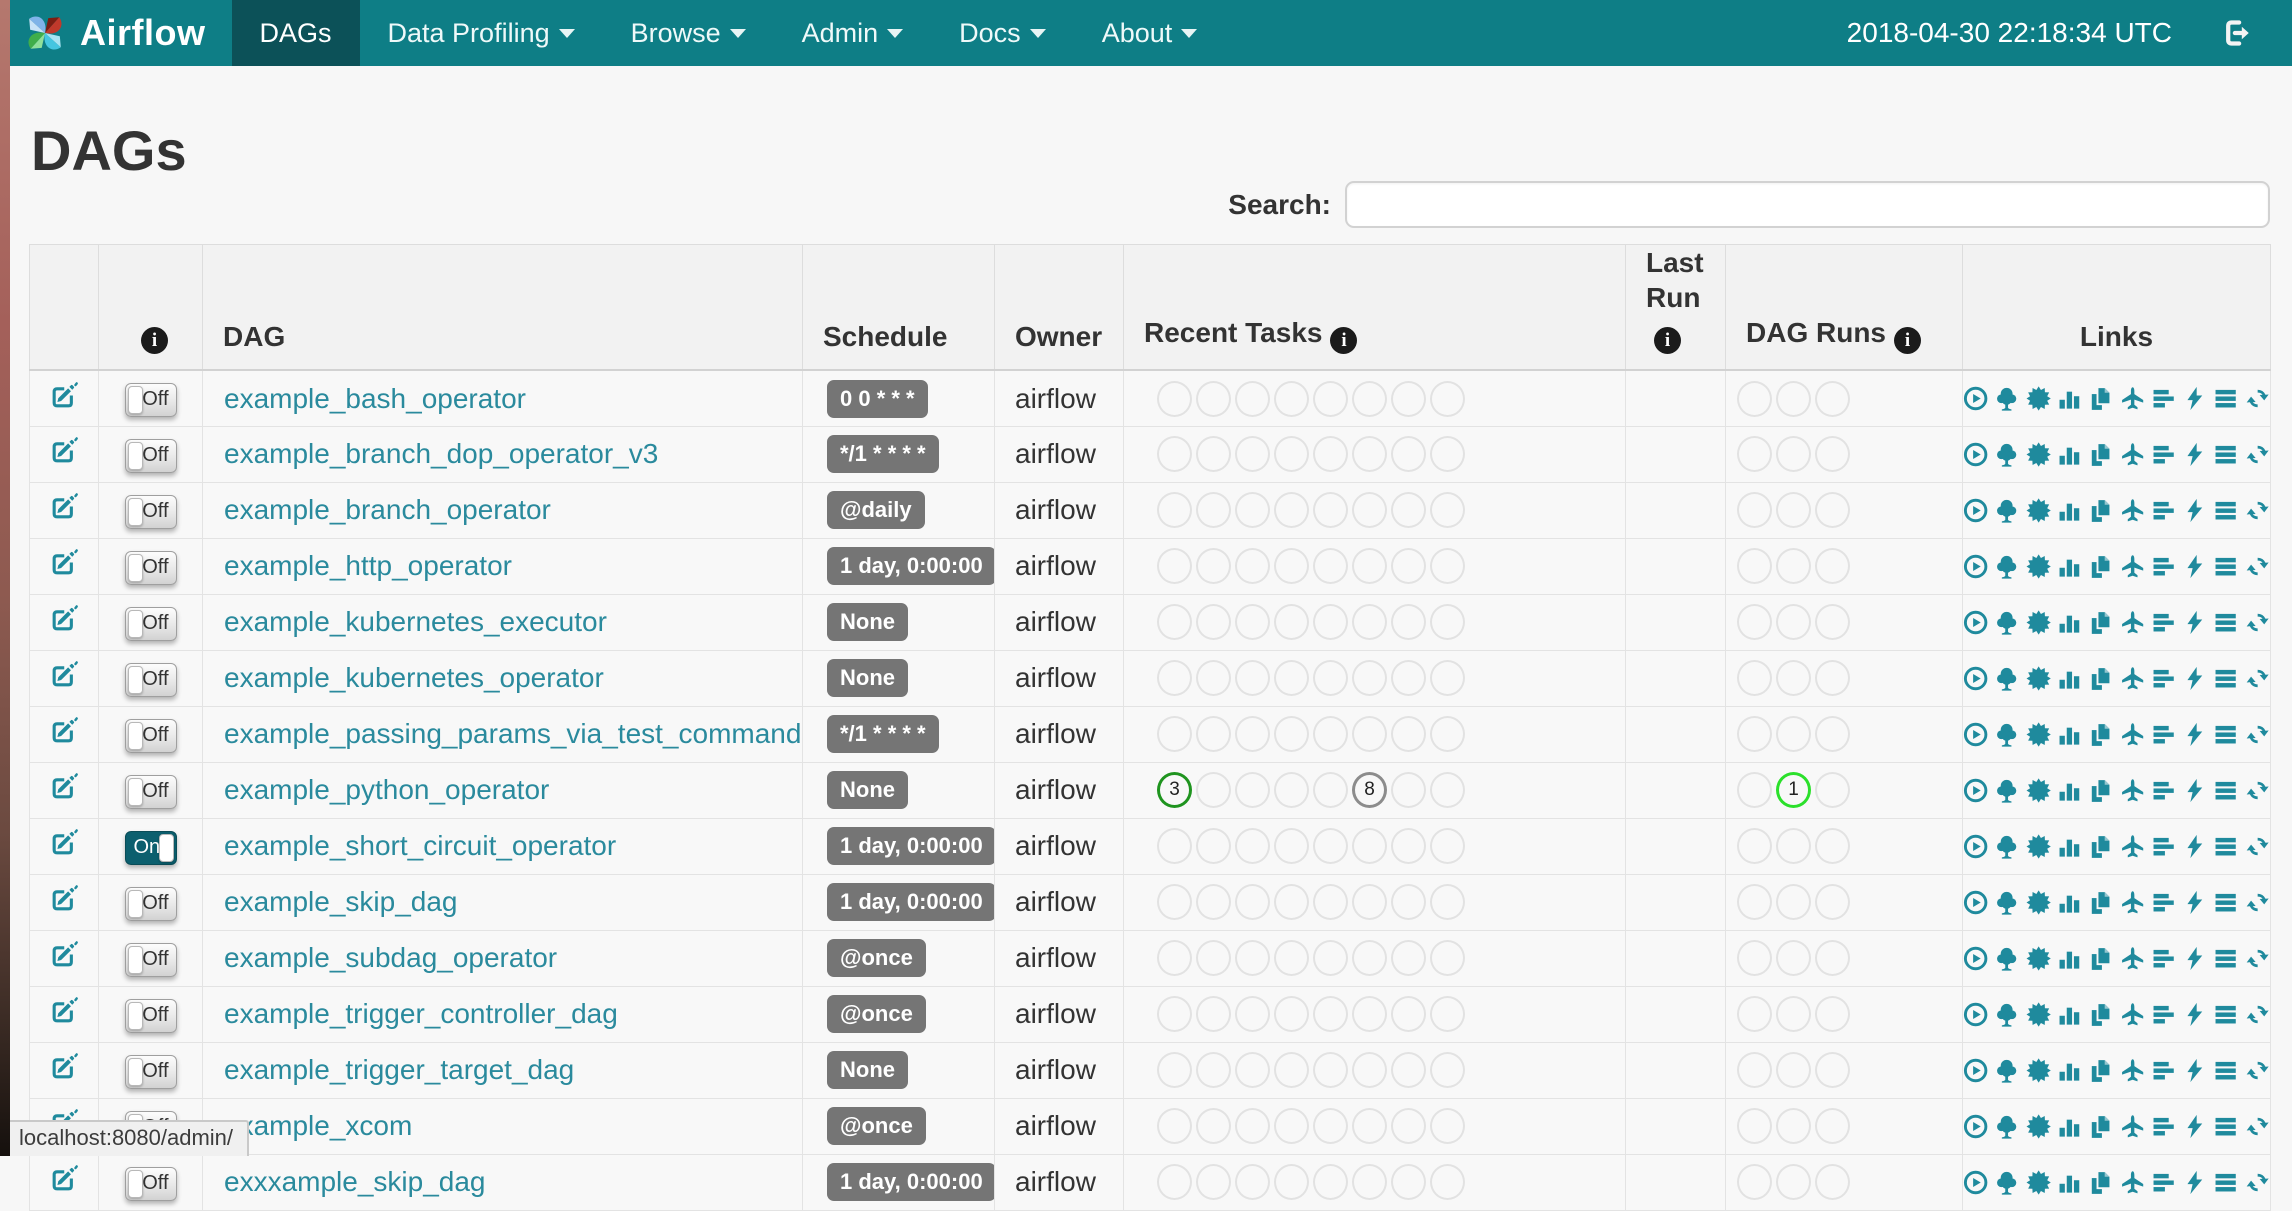 The image size is (2292, 1211). I want to click on dag-name-link: example_kubernetes_executor, so click(405, 622).